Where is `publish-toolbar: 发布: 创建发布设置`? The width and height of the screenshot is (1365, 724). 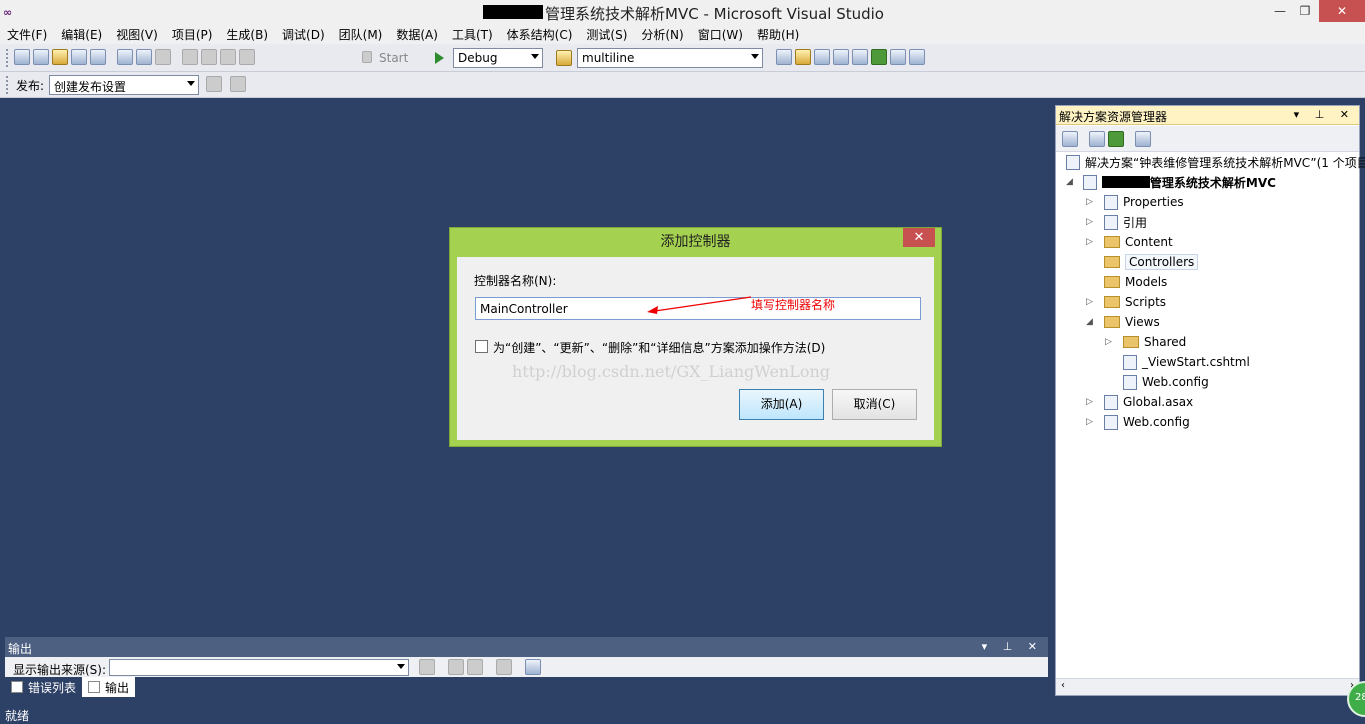
publish-toolbar: 发布: 创建发布设置 is located at coordinates (682, 85).